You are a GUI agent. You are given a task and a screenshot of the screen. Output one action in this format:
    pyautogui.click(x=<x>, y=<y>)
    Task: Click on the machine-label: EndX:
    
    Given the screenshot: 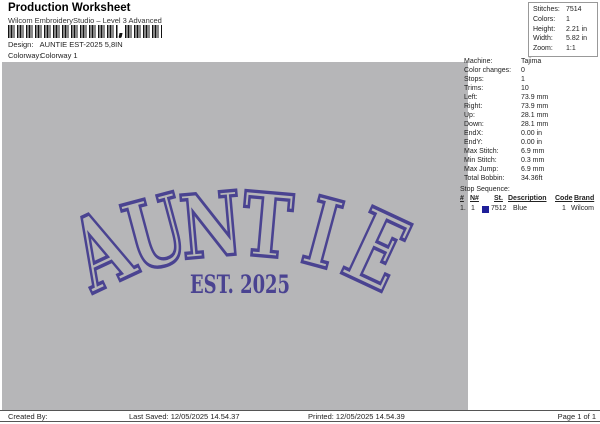 What is the action you would take?
    pyautogui.click(x=474, y=133)
    